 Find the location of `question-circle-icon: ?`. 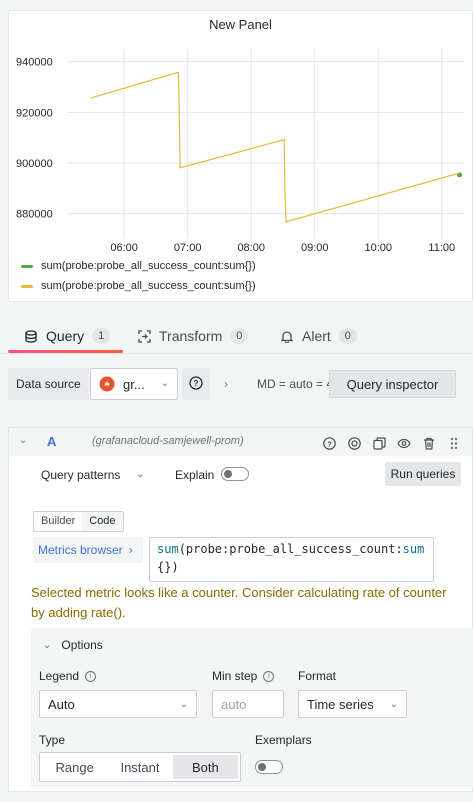

question-circle-icon: ? is located at coordinates (196, 384).